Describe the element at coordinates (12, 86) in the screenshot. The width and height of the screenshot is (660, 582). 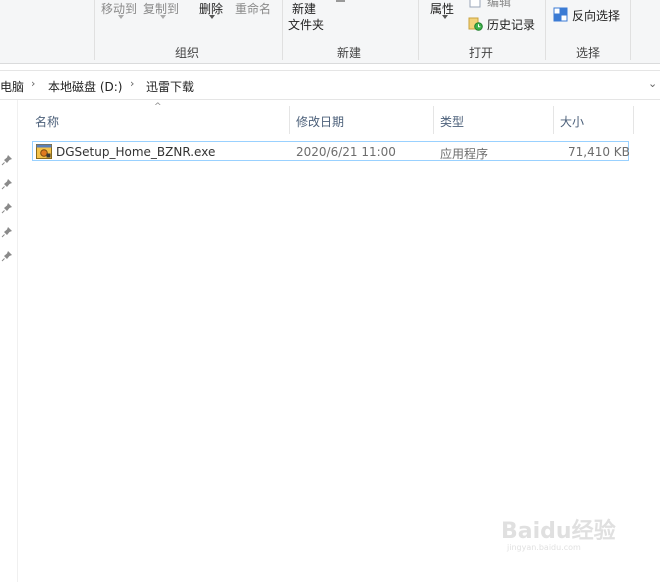
I see `breadcrumb-this-pc: 电脑` at that location.